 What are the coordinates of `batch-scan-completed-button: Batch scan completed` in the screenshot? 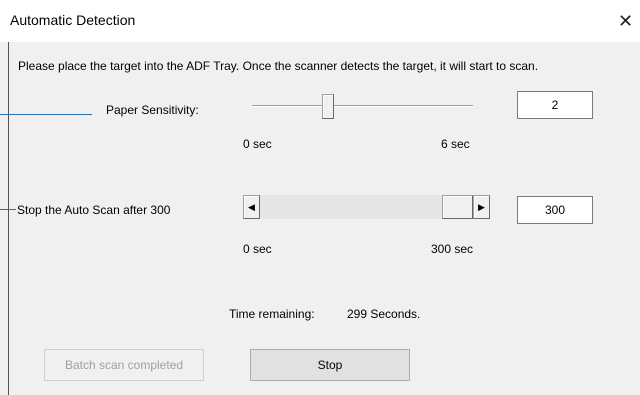 It's located at (124, 365).